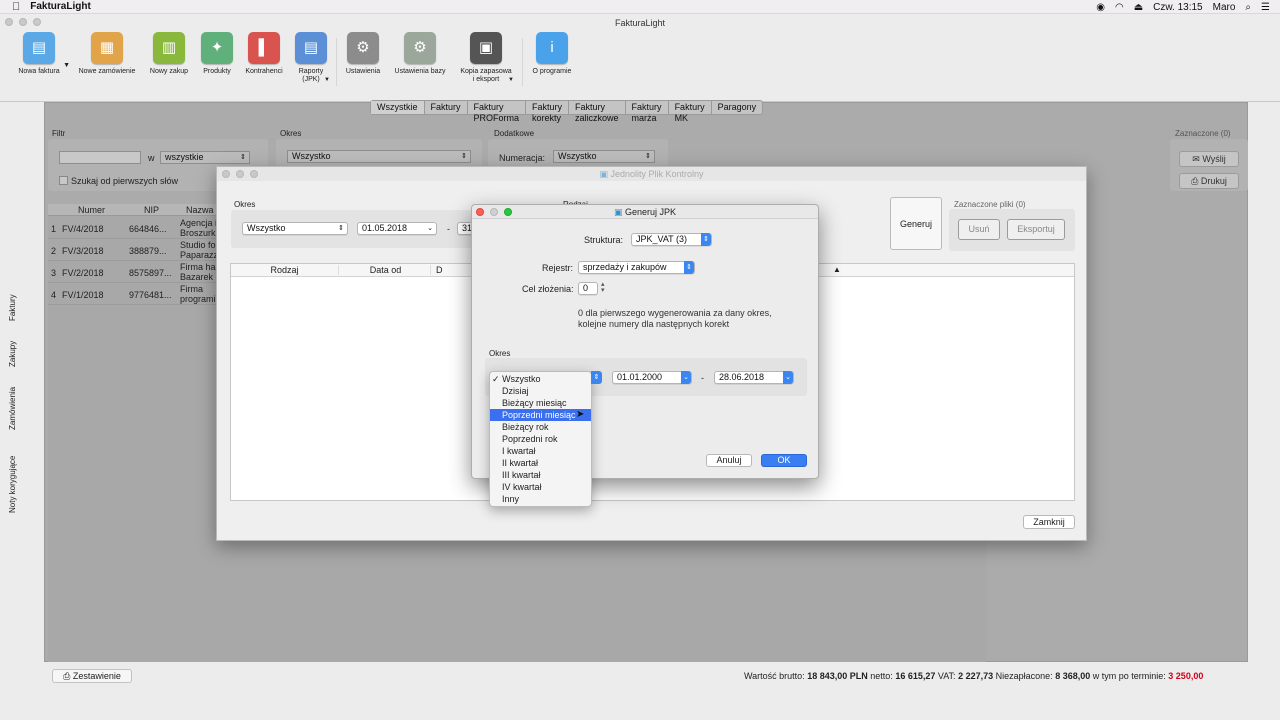  What do you see at coordinates (14, 484) in the screenshot?
I see `side-tab-noty: Noty korygujące` at bounding box center [14, 484].